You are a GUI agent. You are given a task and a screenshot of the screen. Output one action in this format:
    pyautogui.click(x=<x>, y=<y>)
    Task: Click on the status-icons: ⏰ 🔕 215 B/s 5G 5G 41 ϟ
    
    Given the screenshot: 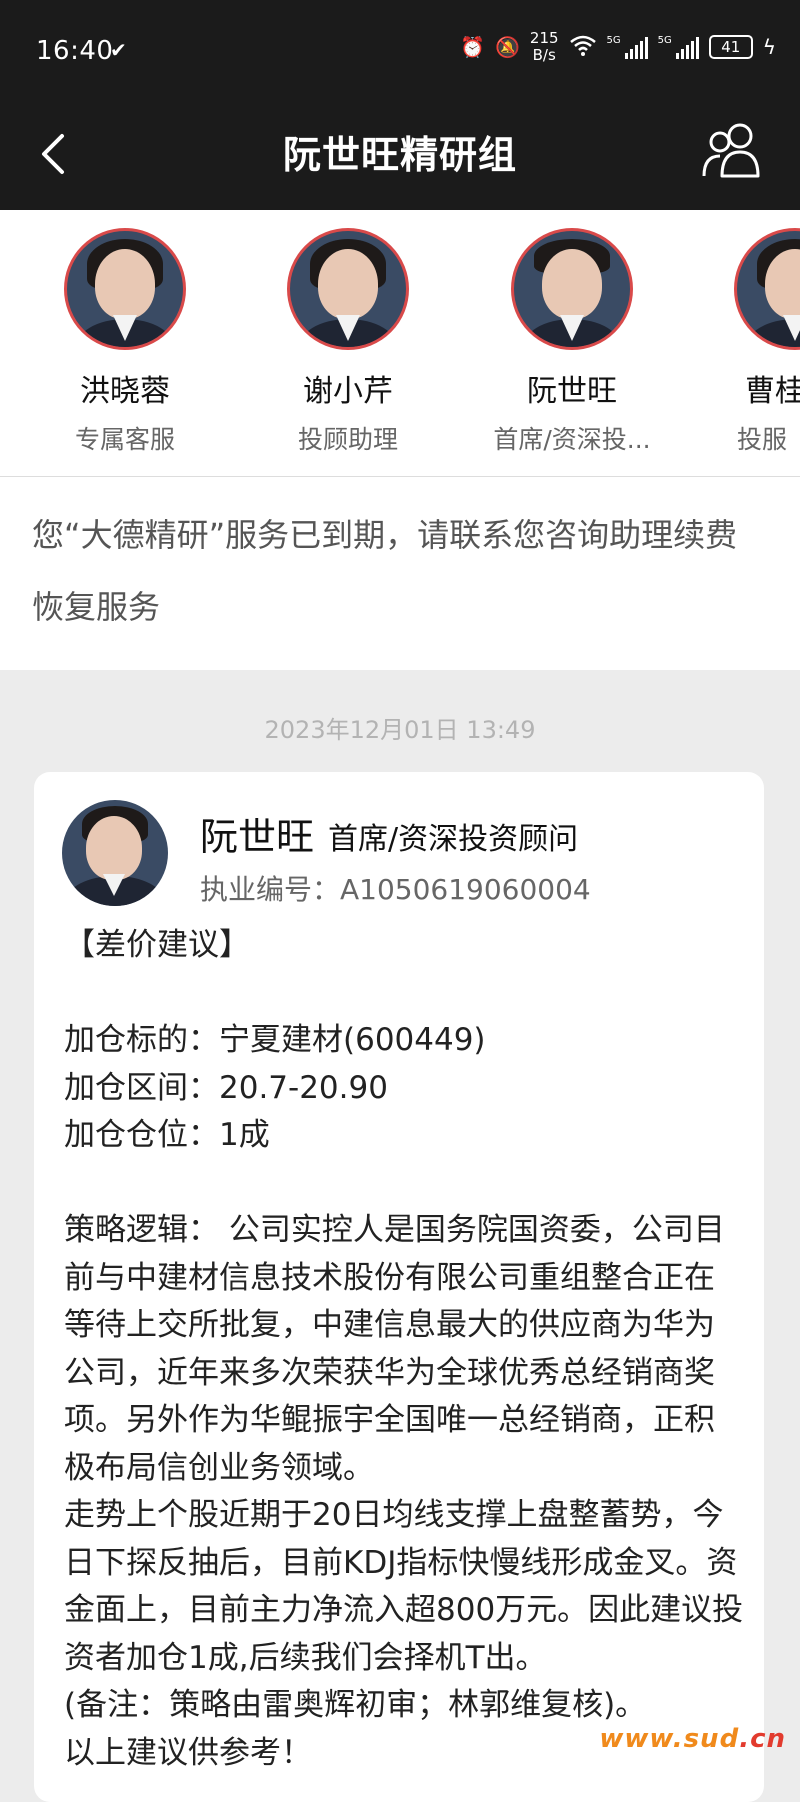 What is the action you would take?
    pyautogui.click(x=618, y=47)
    